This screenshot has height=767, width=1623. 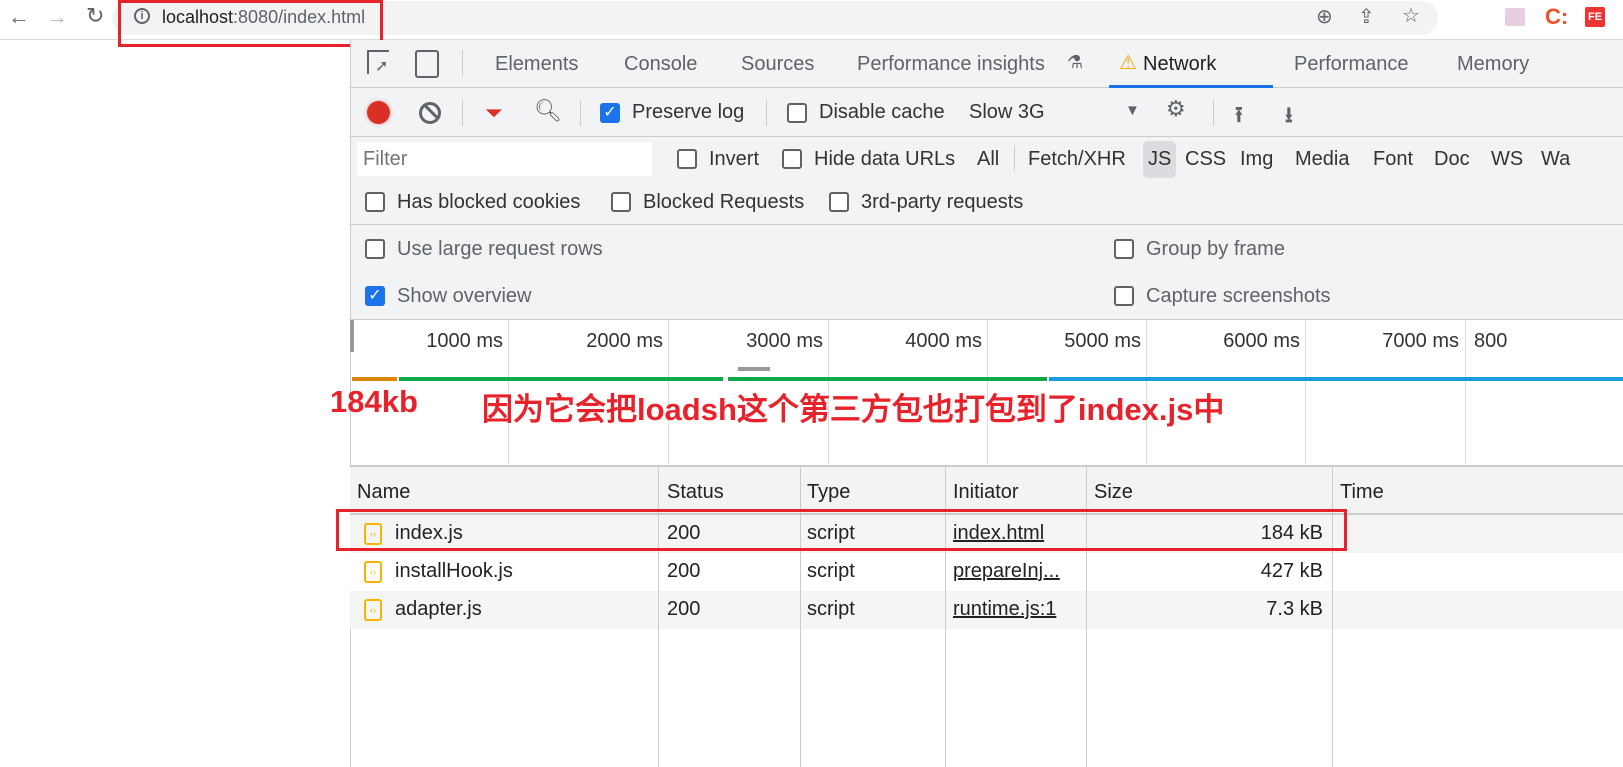 What do you see at coordinates (19, 17) in the screenshot?
I see `back-icon: ←` at bounding box center [19, 17].